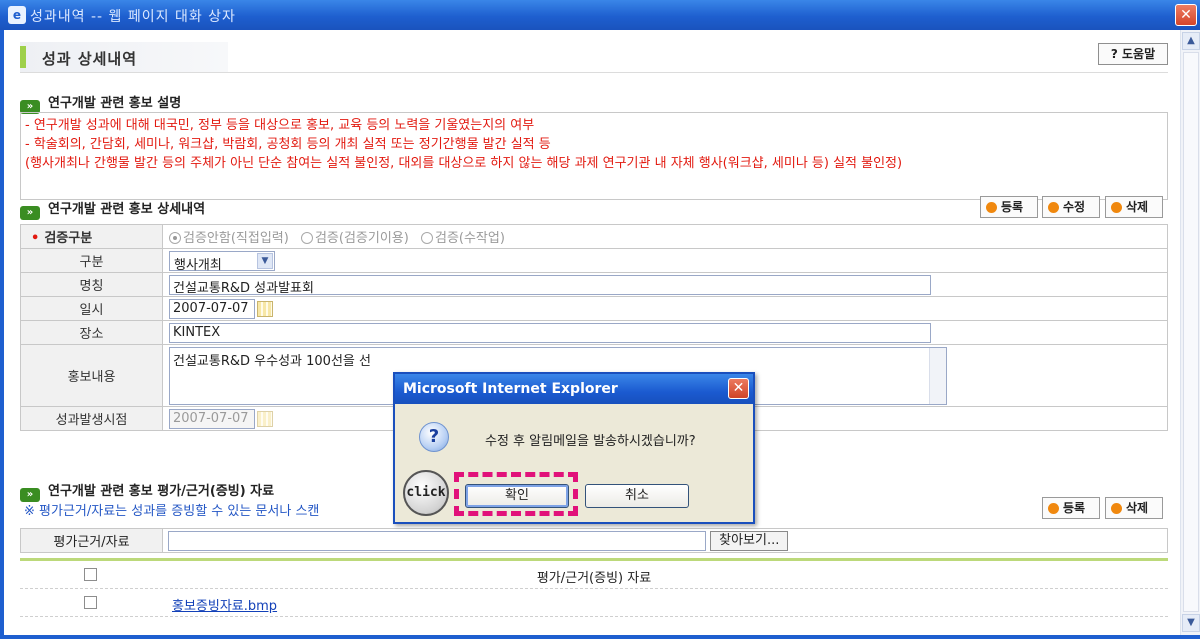 The width and height of the screenshot is (1200, 639). I want to click on radio-verify-manual, so click(426, 238).